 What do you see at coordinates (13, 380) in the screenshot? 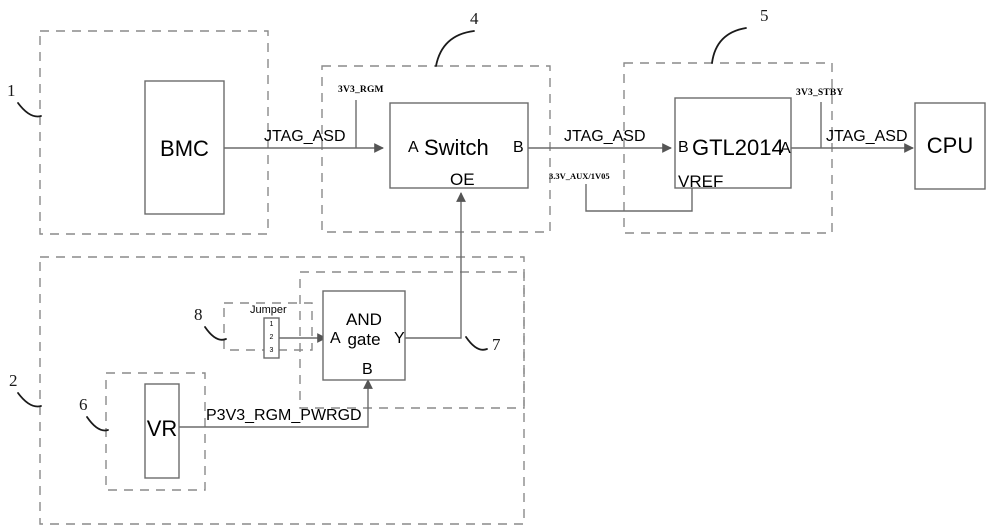
I see `callout-number-2: 2` at bounding box center [13, 380].